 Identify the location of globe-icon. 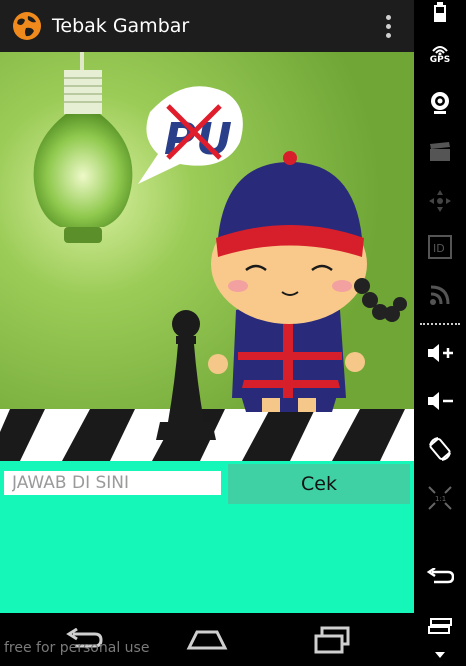
(27, 26).